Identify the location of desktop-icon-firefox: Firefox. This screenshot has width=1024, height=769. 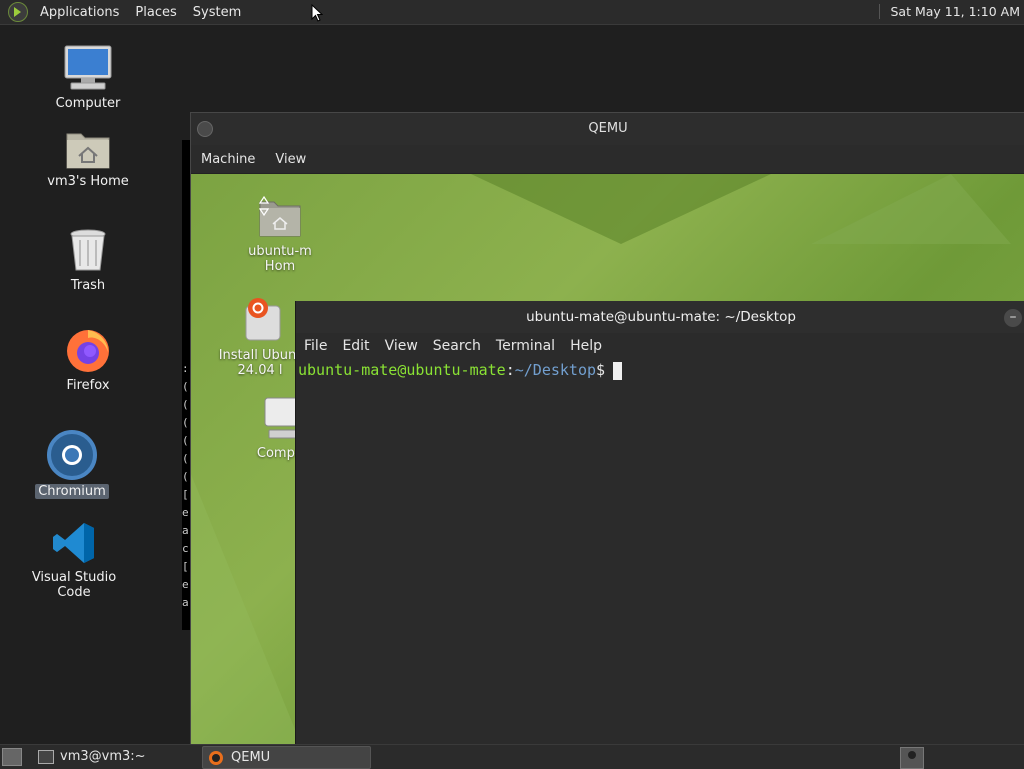
(88, 359).